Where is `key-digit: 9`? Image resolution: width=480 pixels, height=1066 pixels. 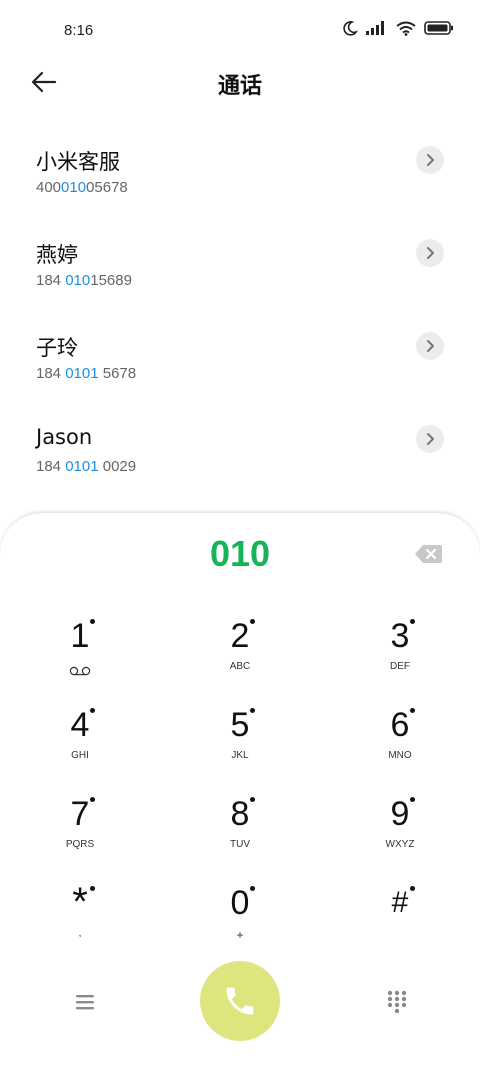 key-digit: 9 is located at coordinates (400, 814).